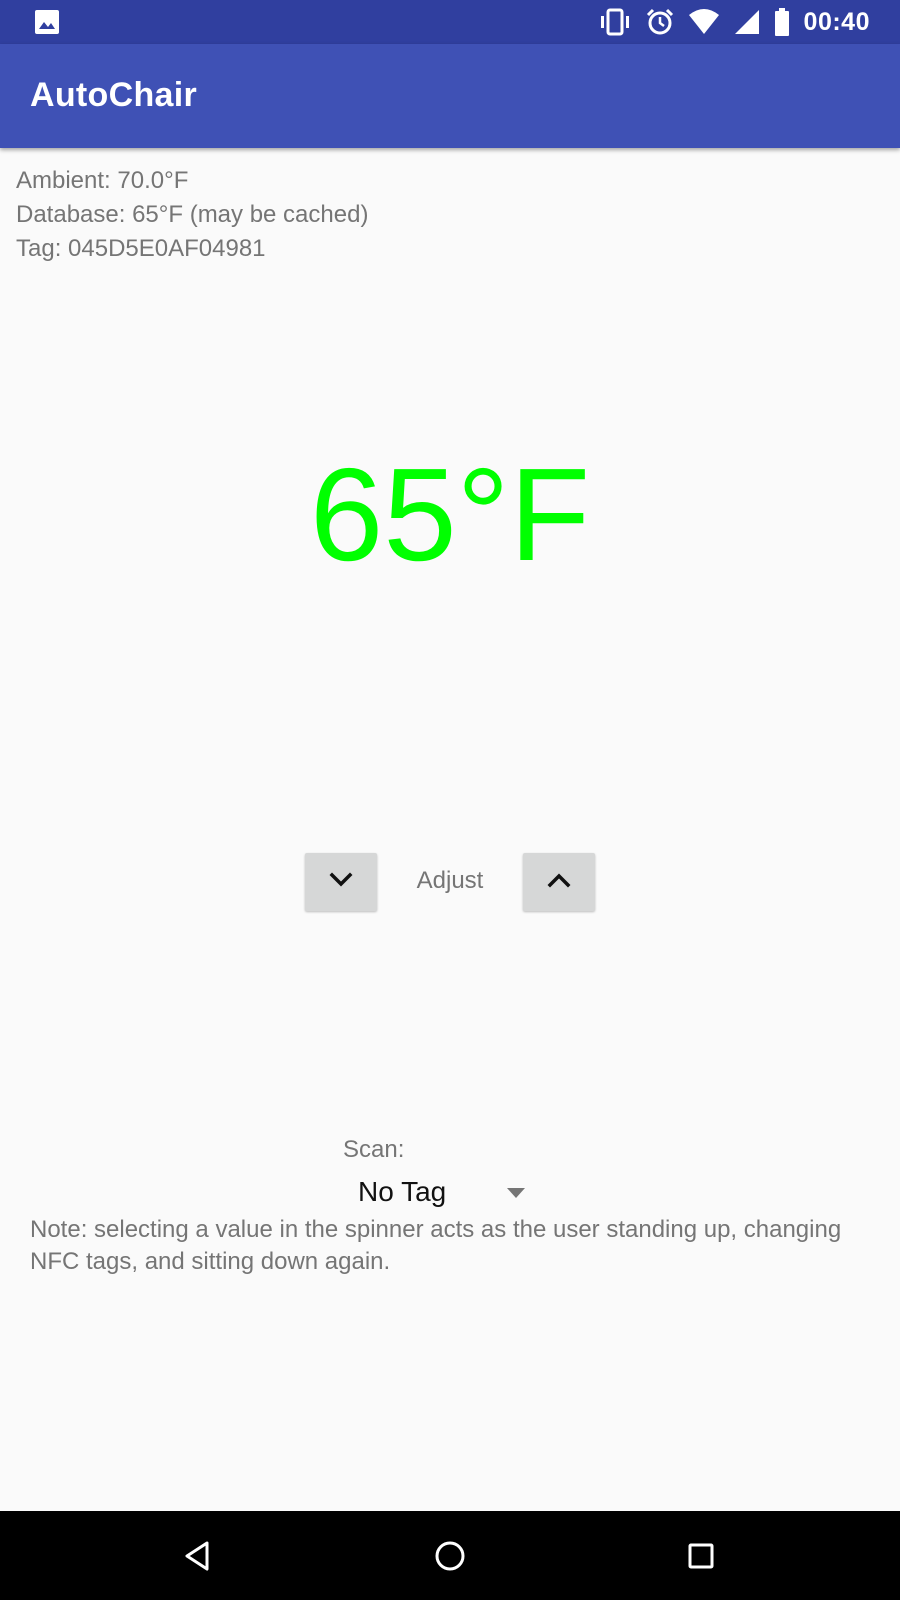 The image size is (900, 1600). What do you see at coordinates (141, 248) in the screenshot?
I see `tag-id-text: Tag: 045D5E0AF04981` at bounding box center [141, 248].